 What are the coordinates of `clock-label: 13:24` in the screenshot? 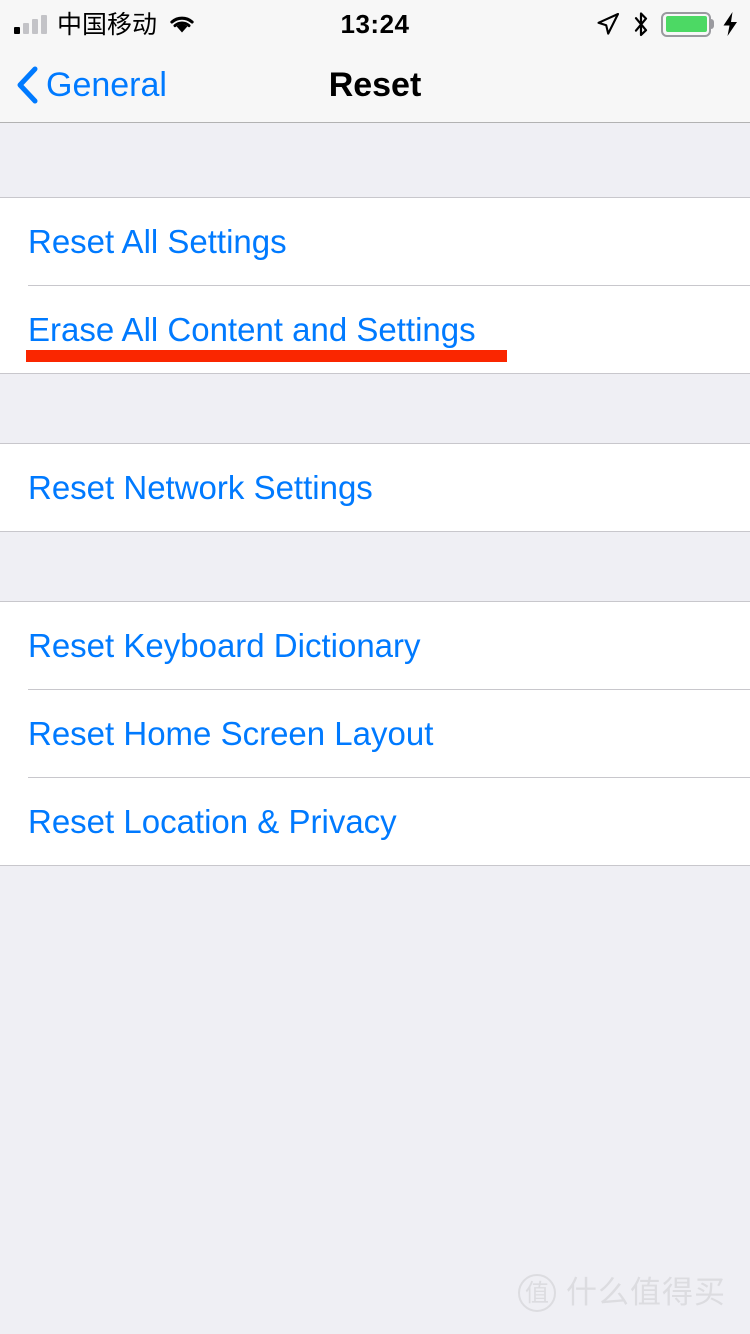 It's located at (375, 23).